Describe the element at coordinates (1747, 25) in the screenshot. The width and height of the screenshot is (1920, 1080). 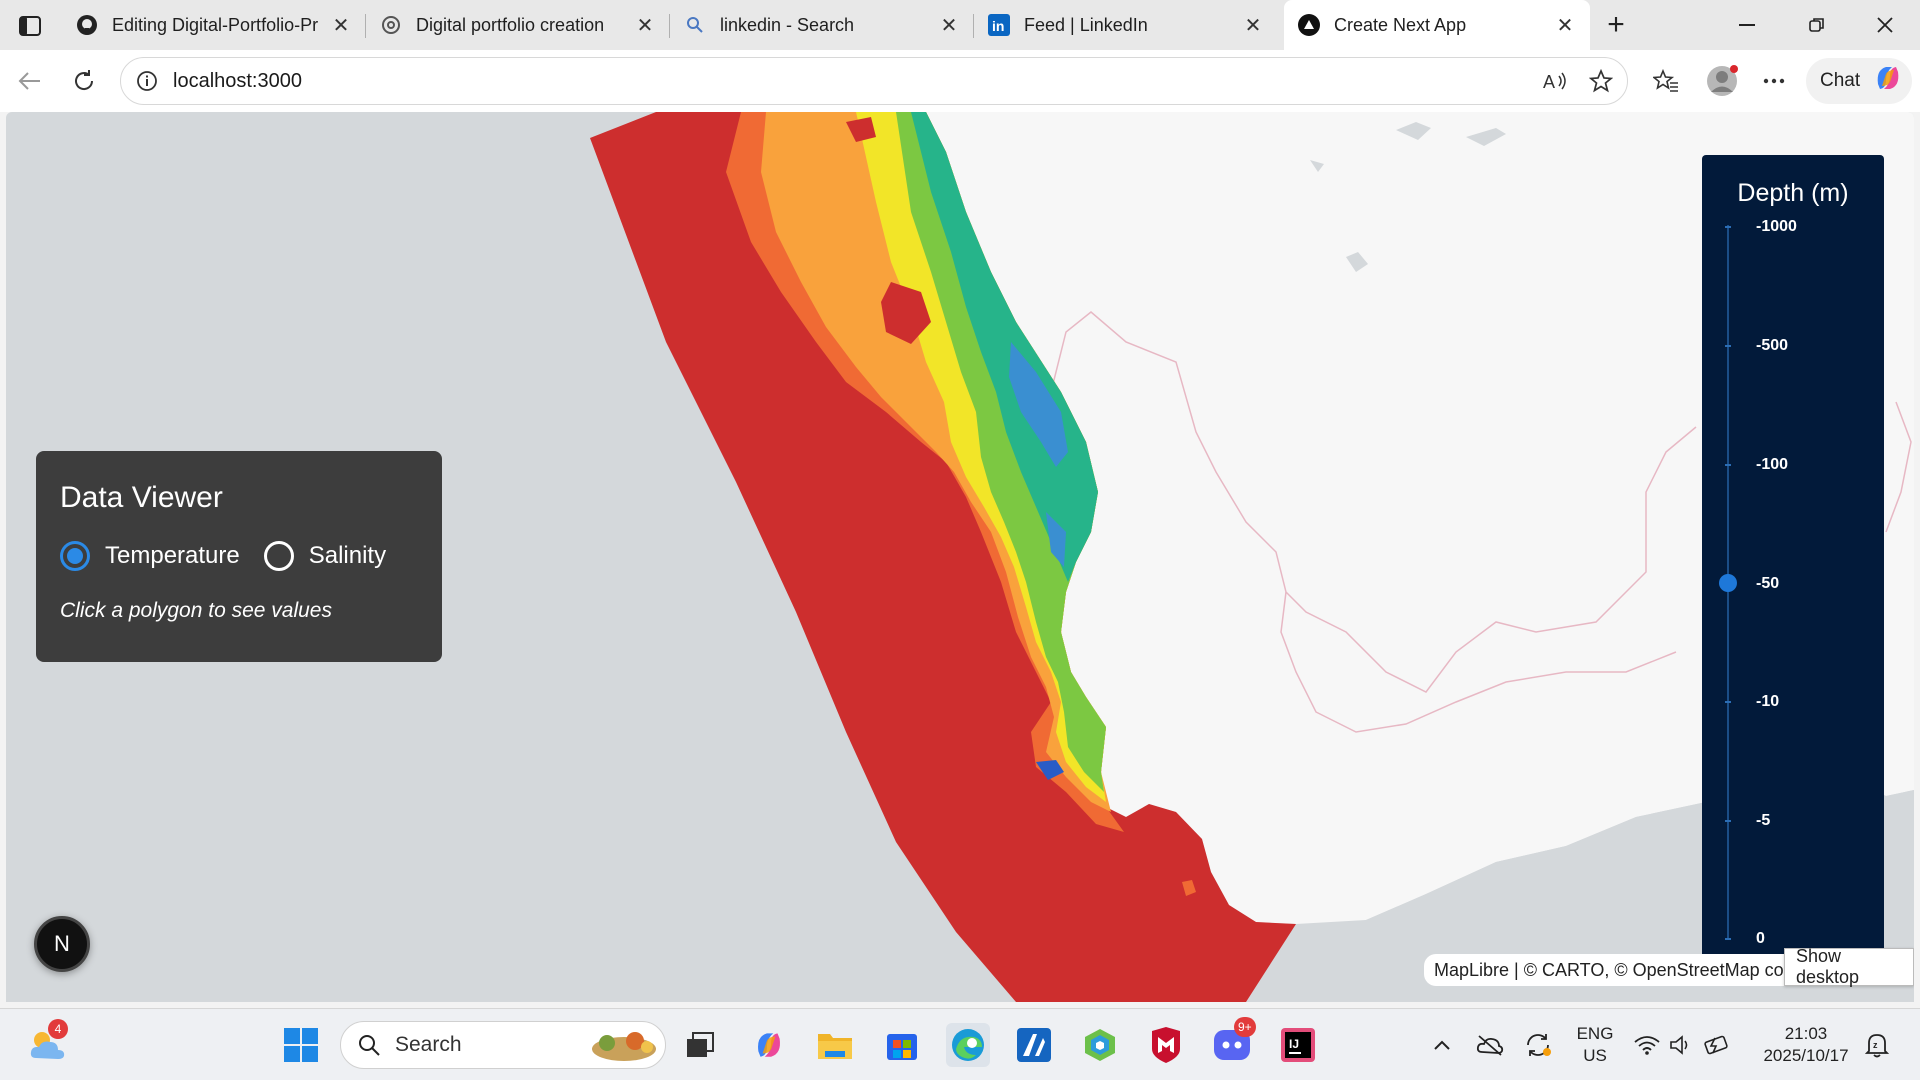
I see `minimize-button` at that location.